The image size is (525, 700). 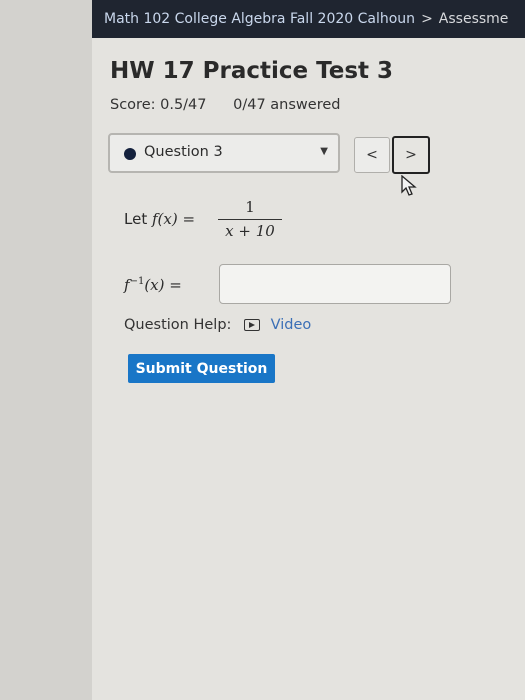 I want to click on question-select-value: Question 3, so click(x=183, y=152).